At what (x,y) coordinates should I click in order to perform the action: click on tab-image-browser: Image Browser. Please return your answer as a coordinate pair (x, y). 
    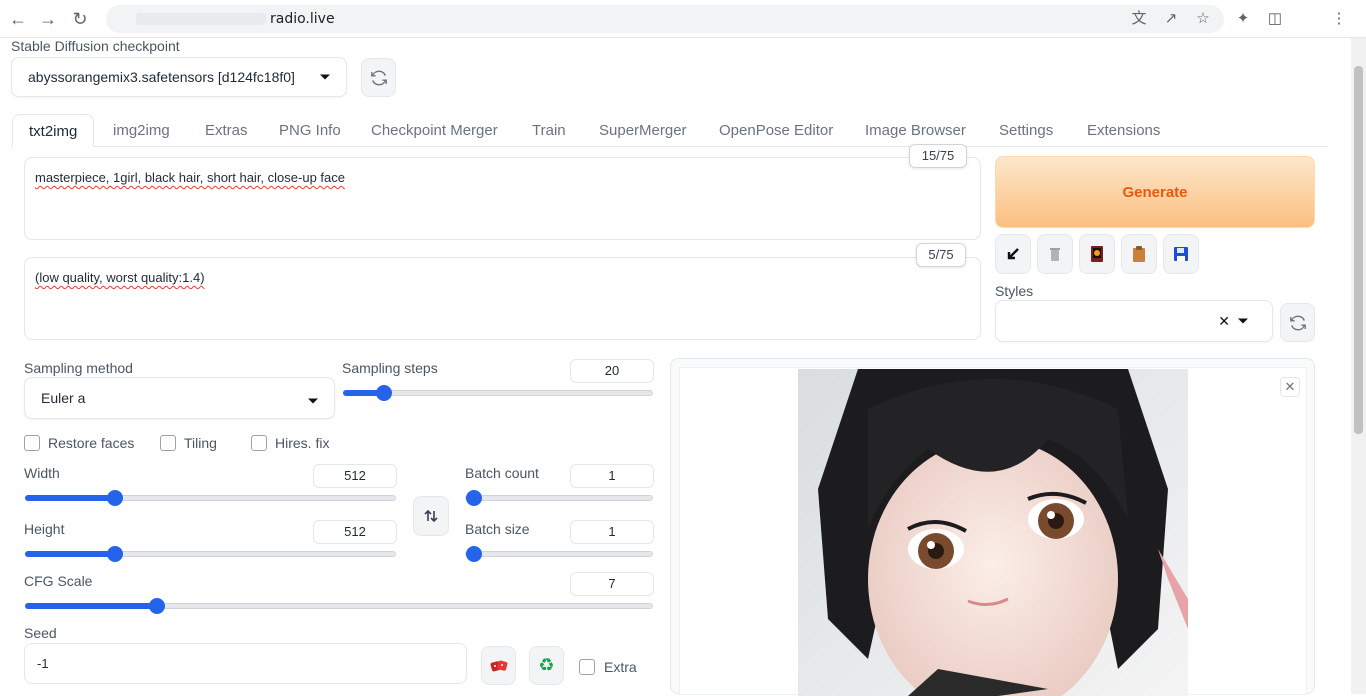
    Looking at the image, I should click on (915, 130).